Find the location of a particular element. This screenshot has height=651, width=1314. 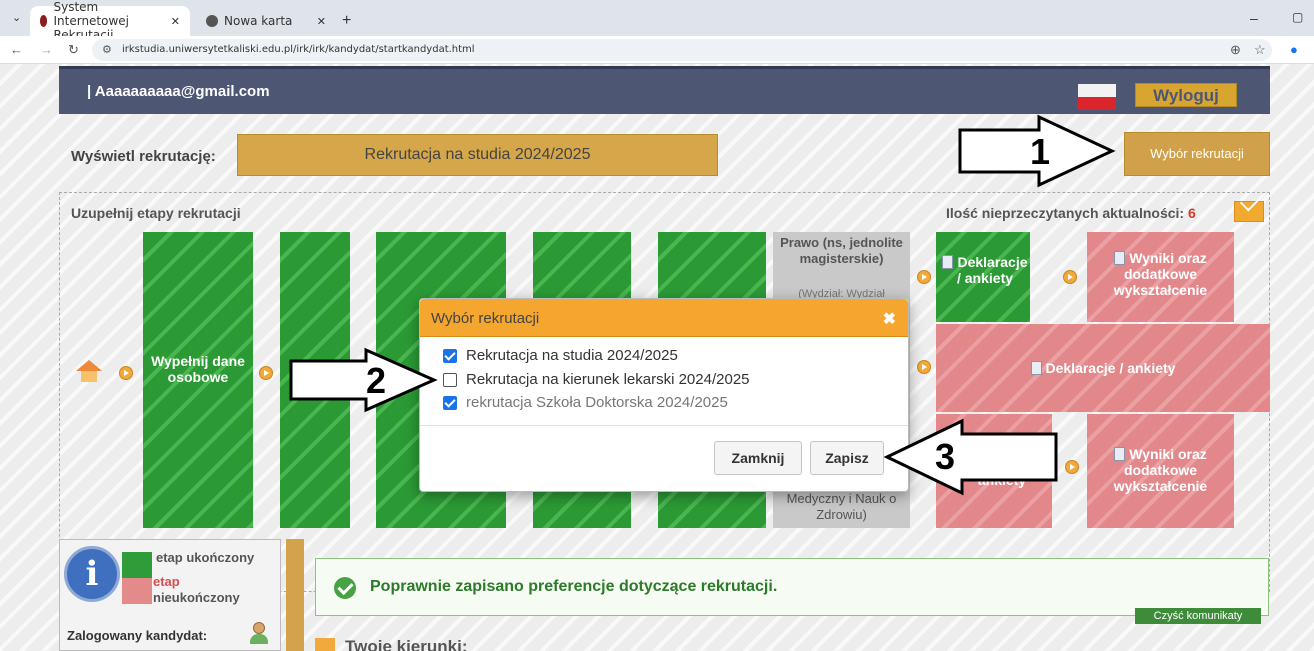

new-tab-icon: + is located at coordinates (346, 21).